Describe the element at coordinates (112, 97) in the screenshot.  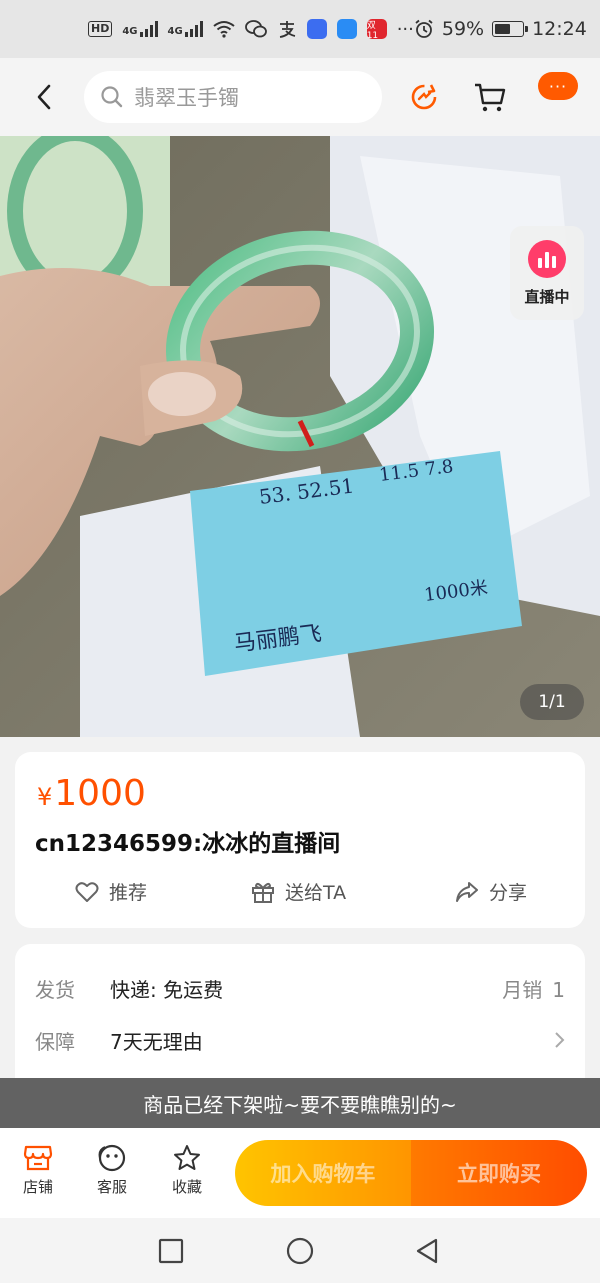
I see `search-icon` at that location.